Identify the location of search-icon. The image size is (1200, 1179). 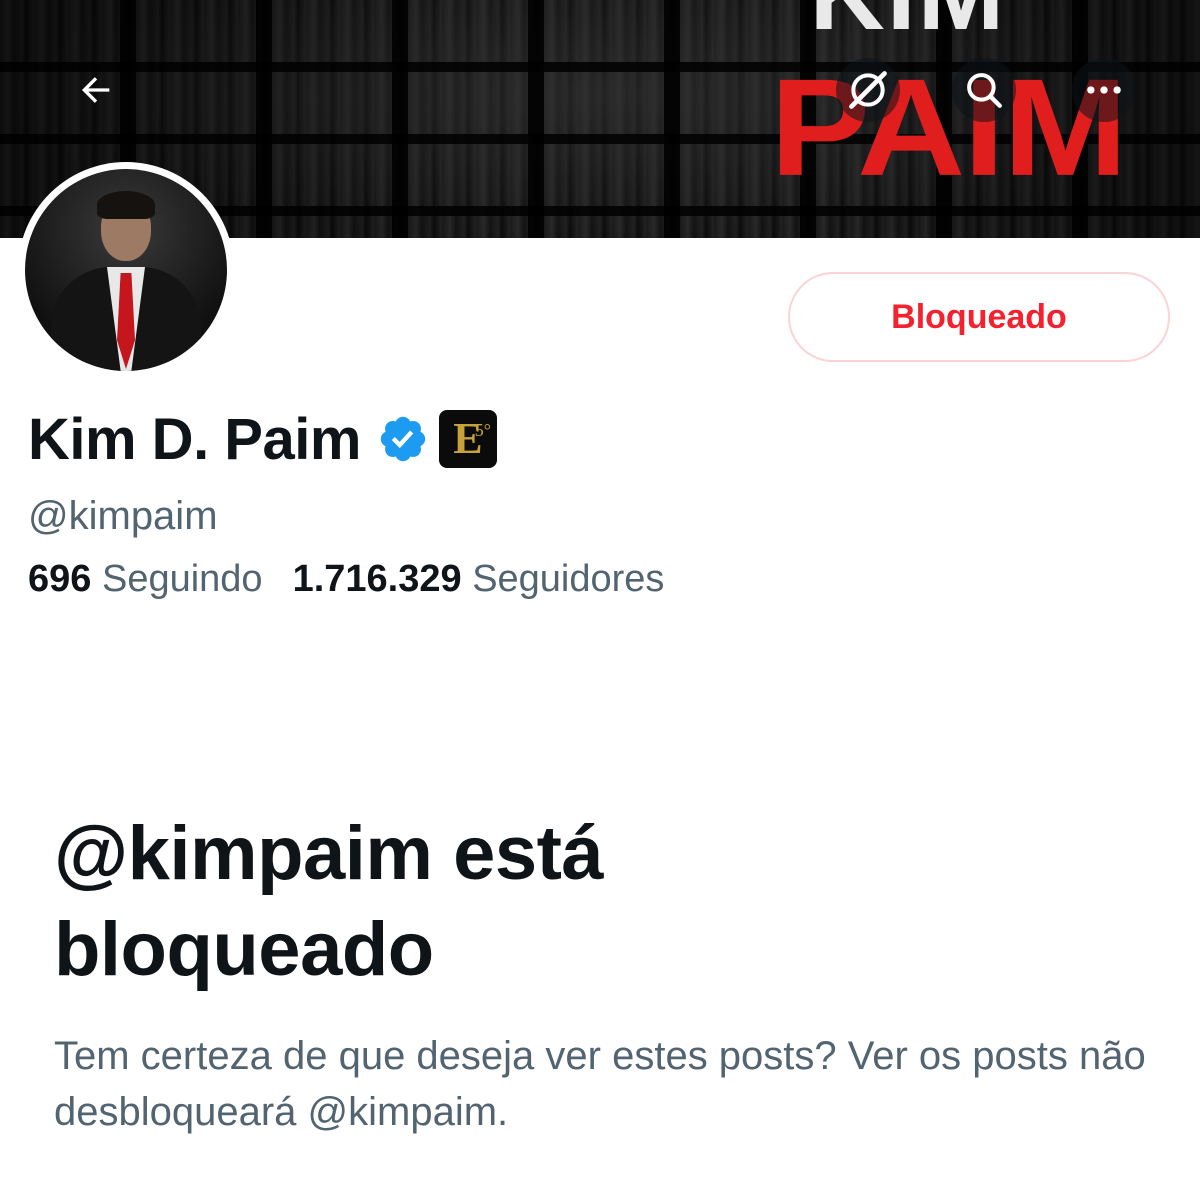
(984, 90).